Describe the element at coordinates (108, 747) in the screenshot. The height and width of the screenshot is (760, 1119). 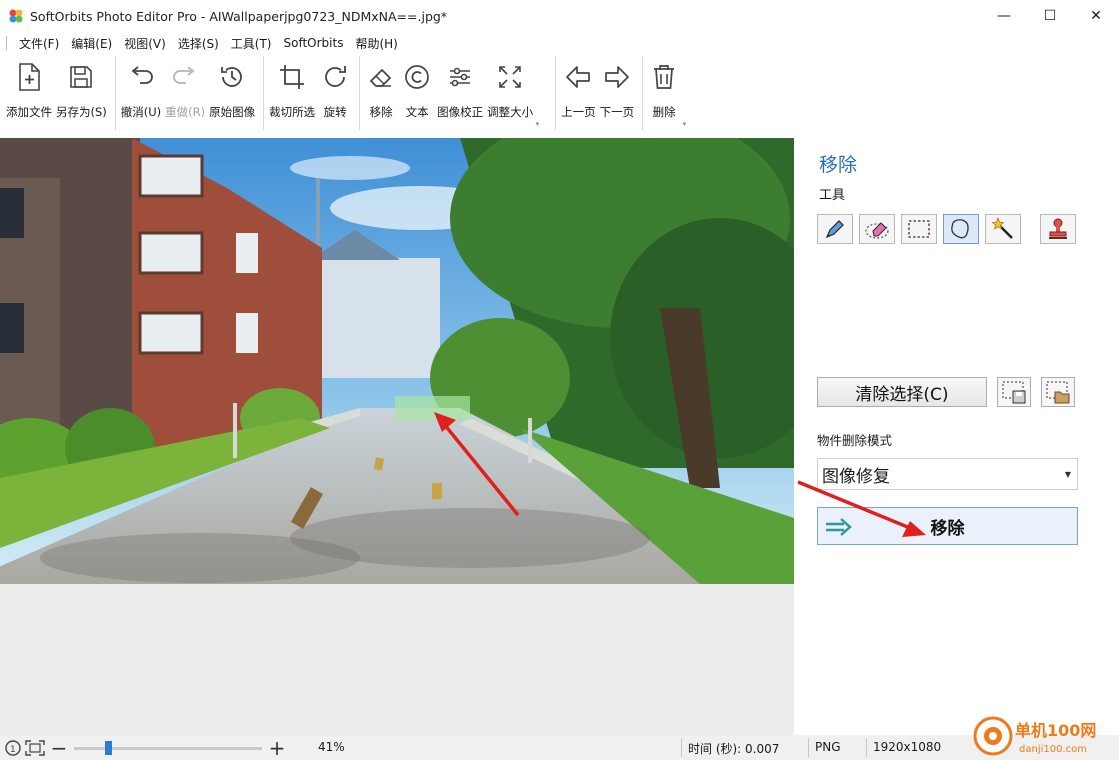
I see `zoom-slider-thumb` at that location.